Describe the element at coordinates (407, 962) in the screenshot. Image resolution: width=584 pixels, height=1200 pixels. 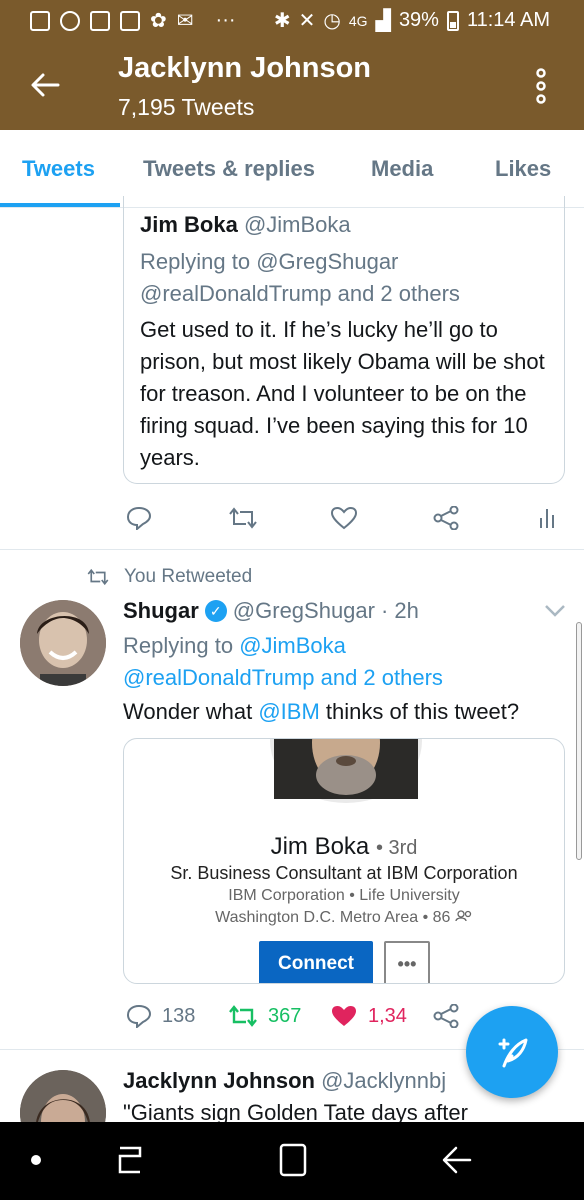
I see `more-options-button: •••` at that location.